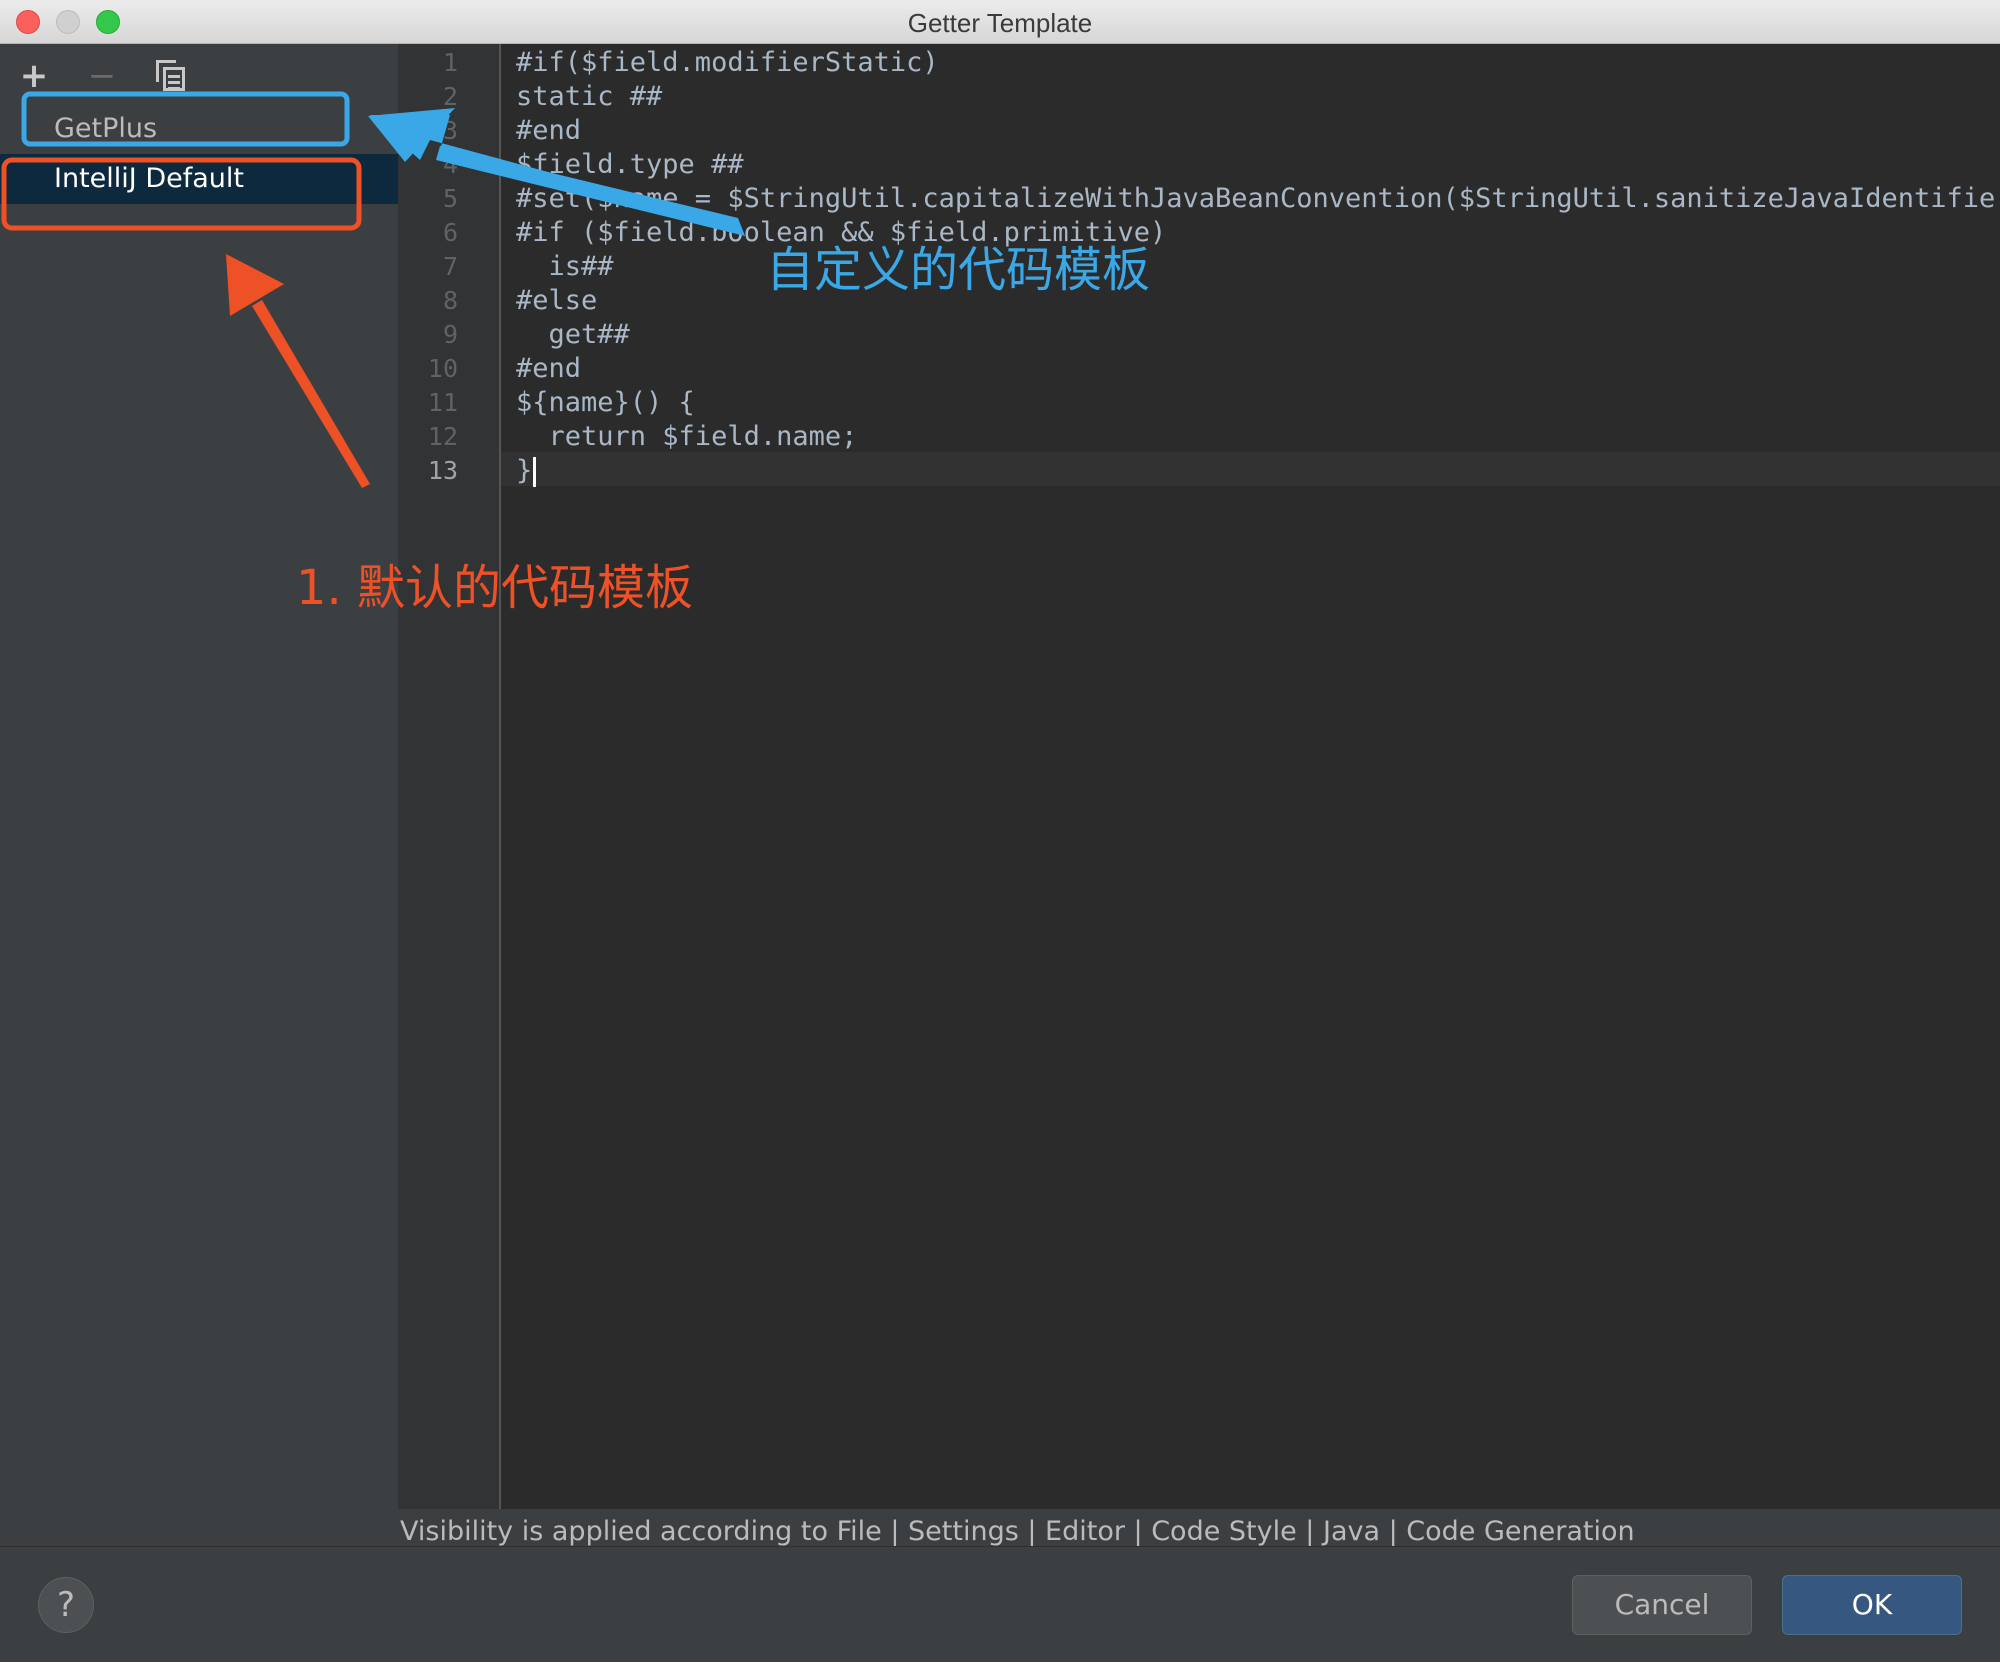 The height and width of the screenshot is (1662, 2000). I want to click on title-bar: Getter Template, so click(1000, 22).